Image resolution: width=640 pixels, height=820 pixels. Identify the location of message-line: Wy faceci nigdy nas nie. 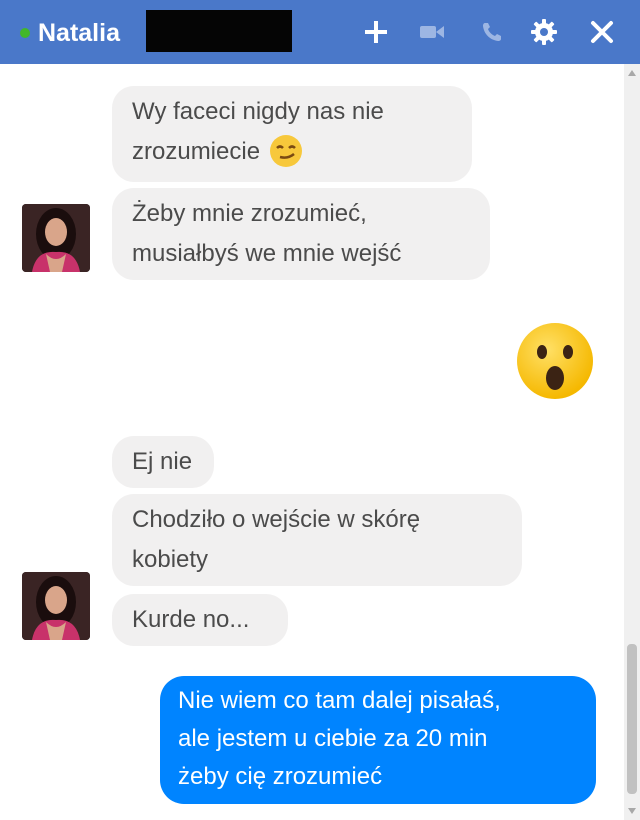
(258, 111).